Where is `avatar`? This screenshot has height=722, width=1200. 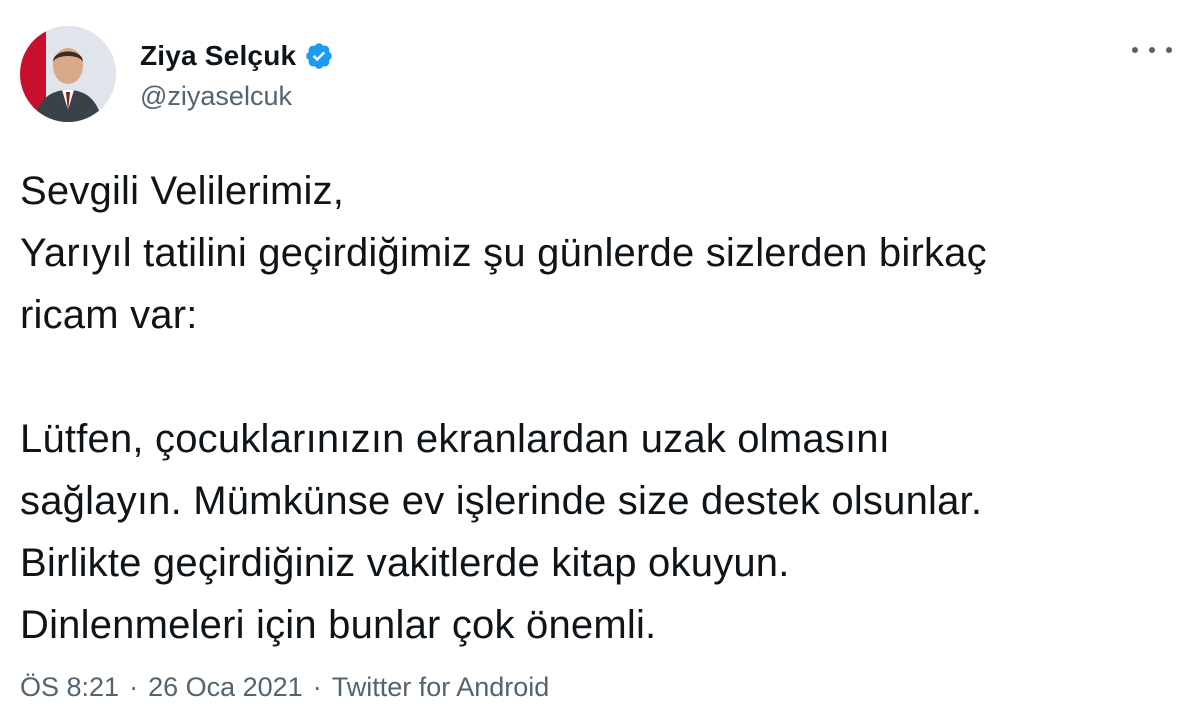 avatar is located at coordinates (68, 74).